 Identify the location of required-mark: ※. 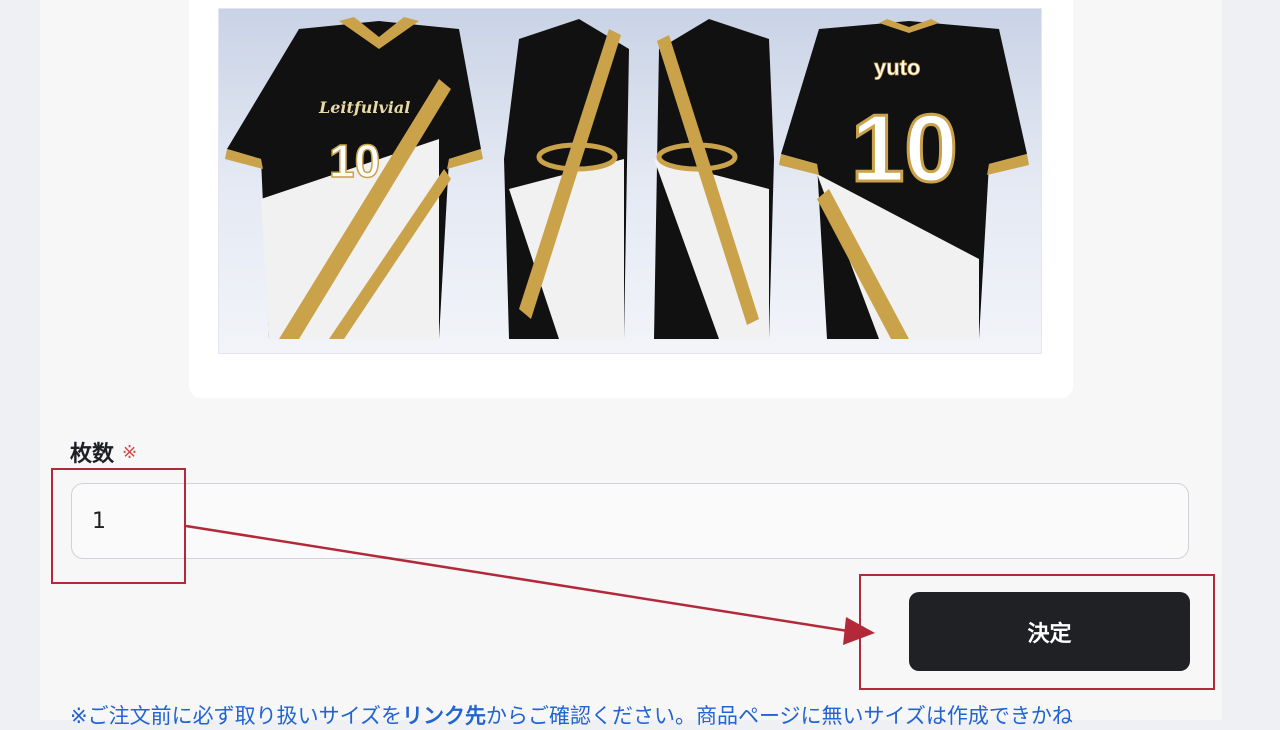
(130, 452).